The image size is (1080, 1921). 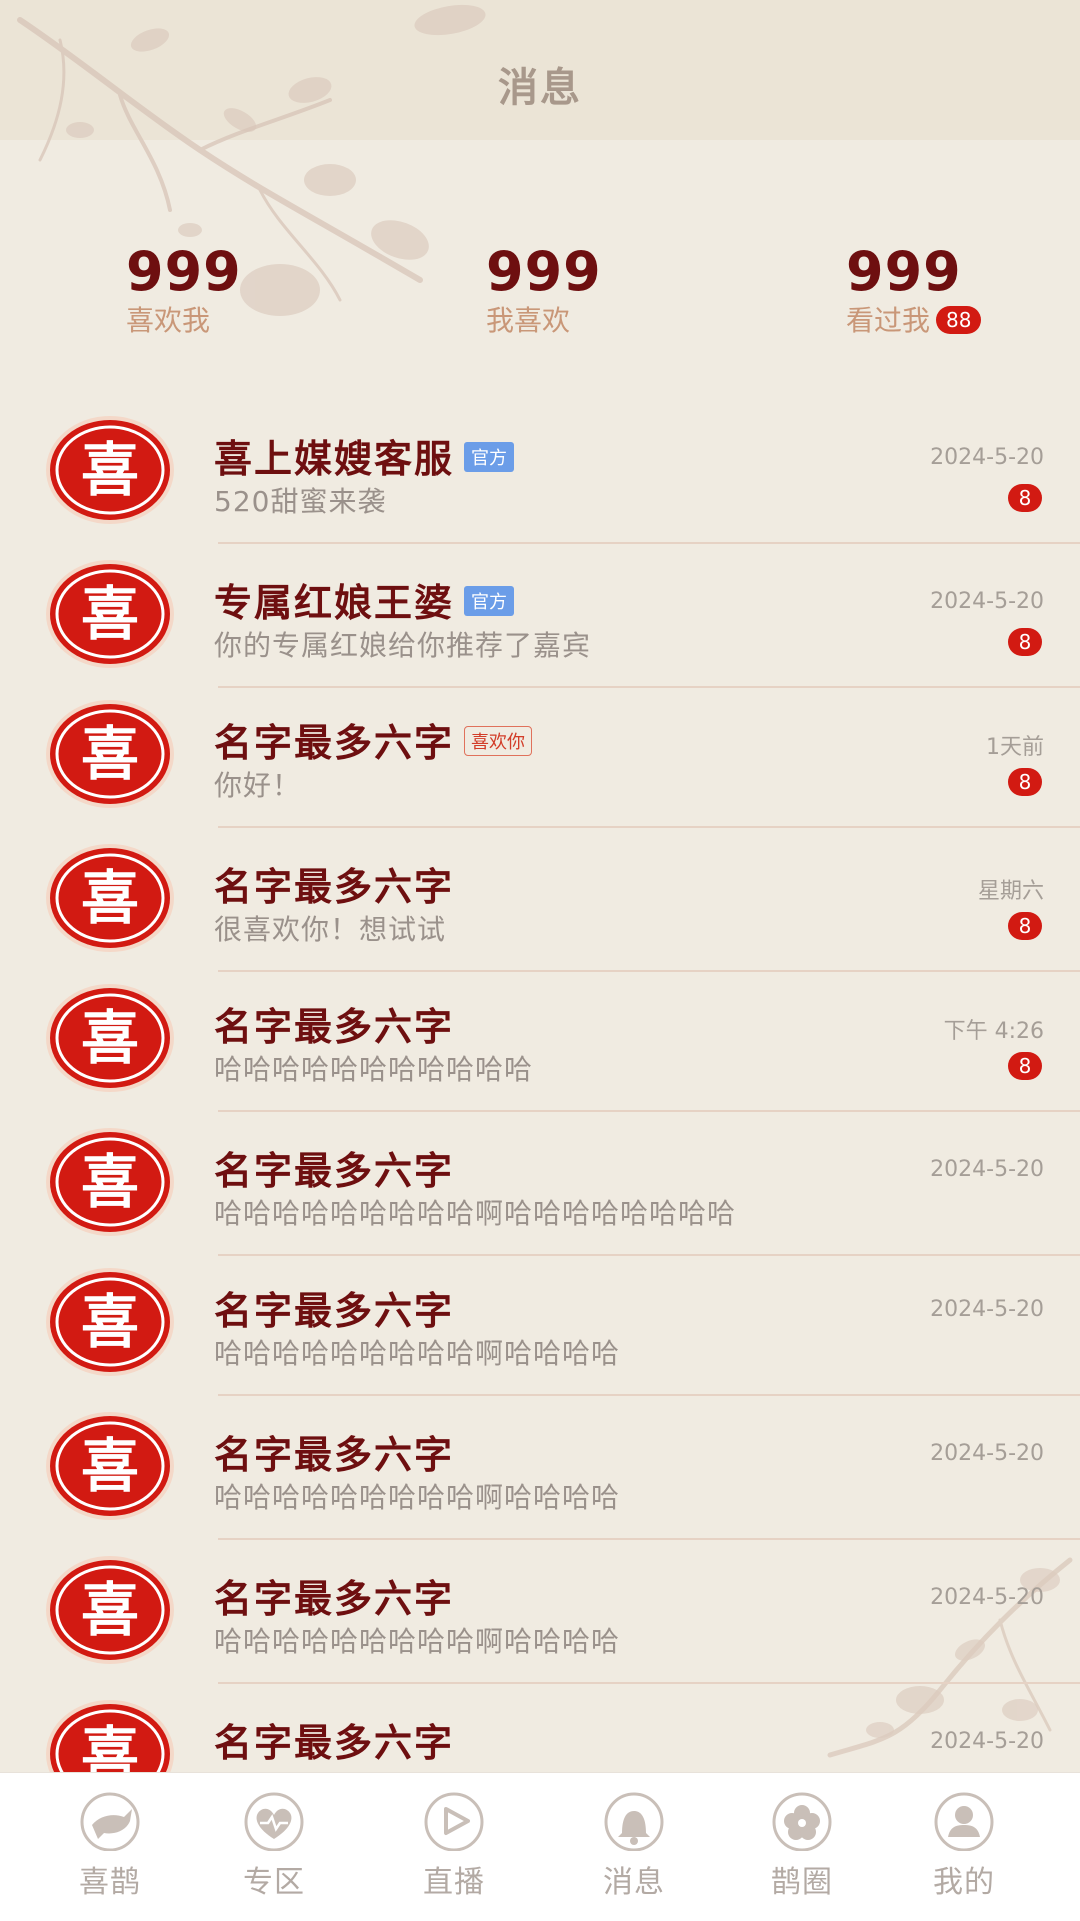 I want to click on tab-我的: 我的, so click(x=964, y=1846).